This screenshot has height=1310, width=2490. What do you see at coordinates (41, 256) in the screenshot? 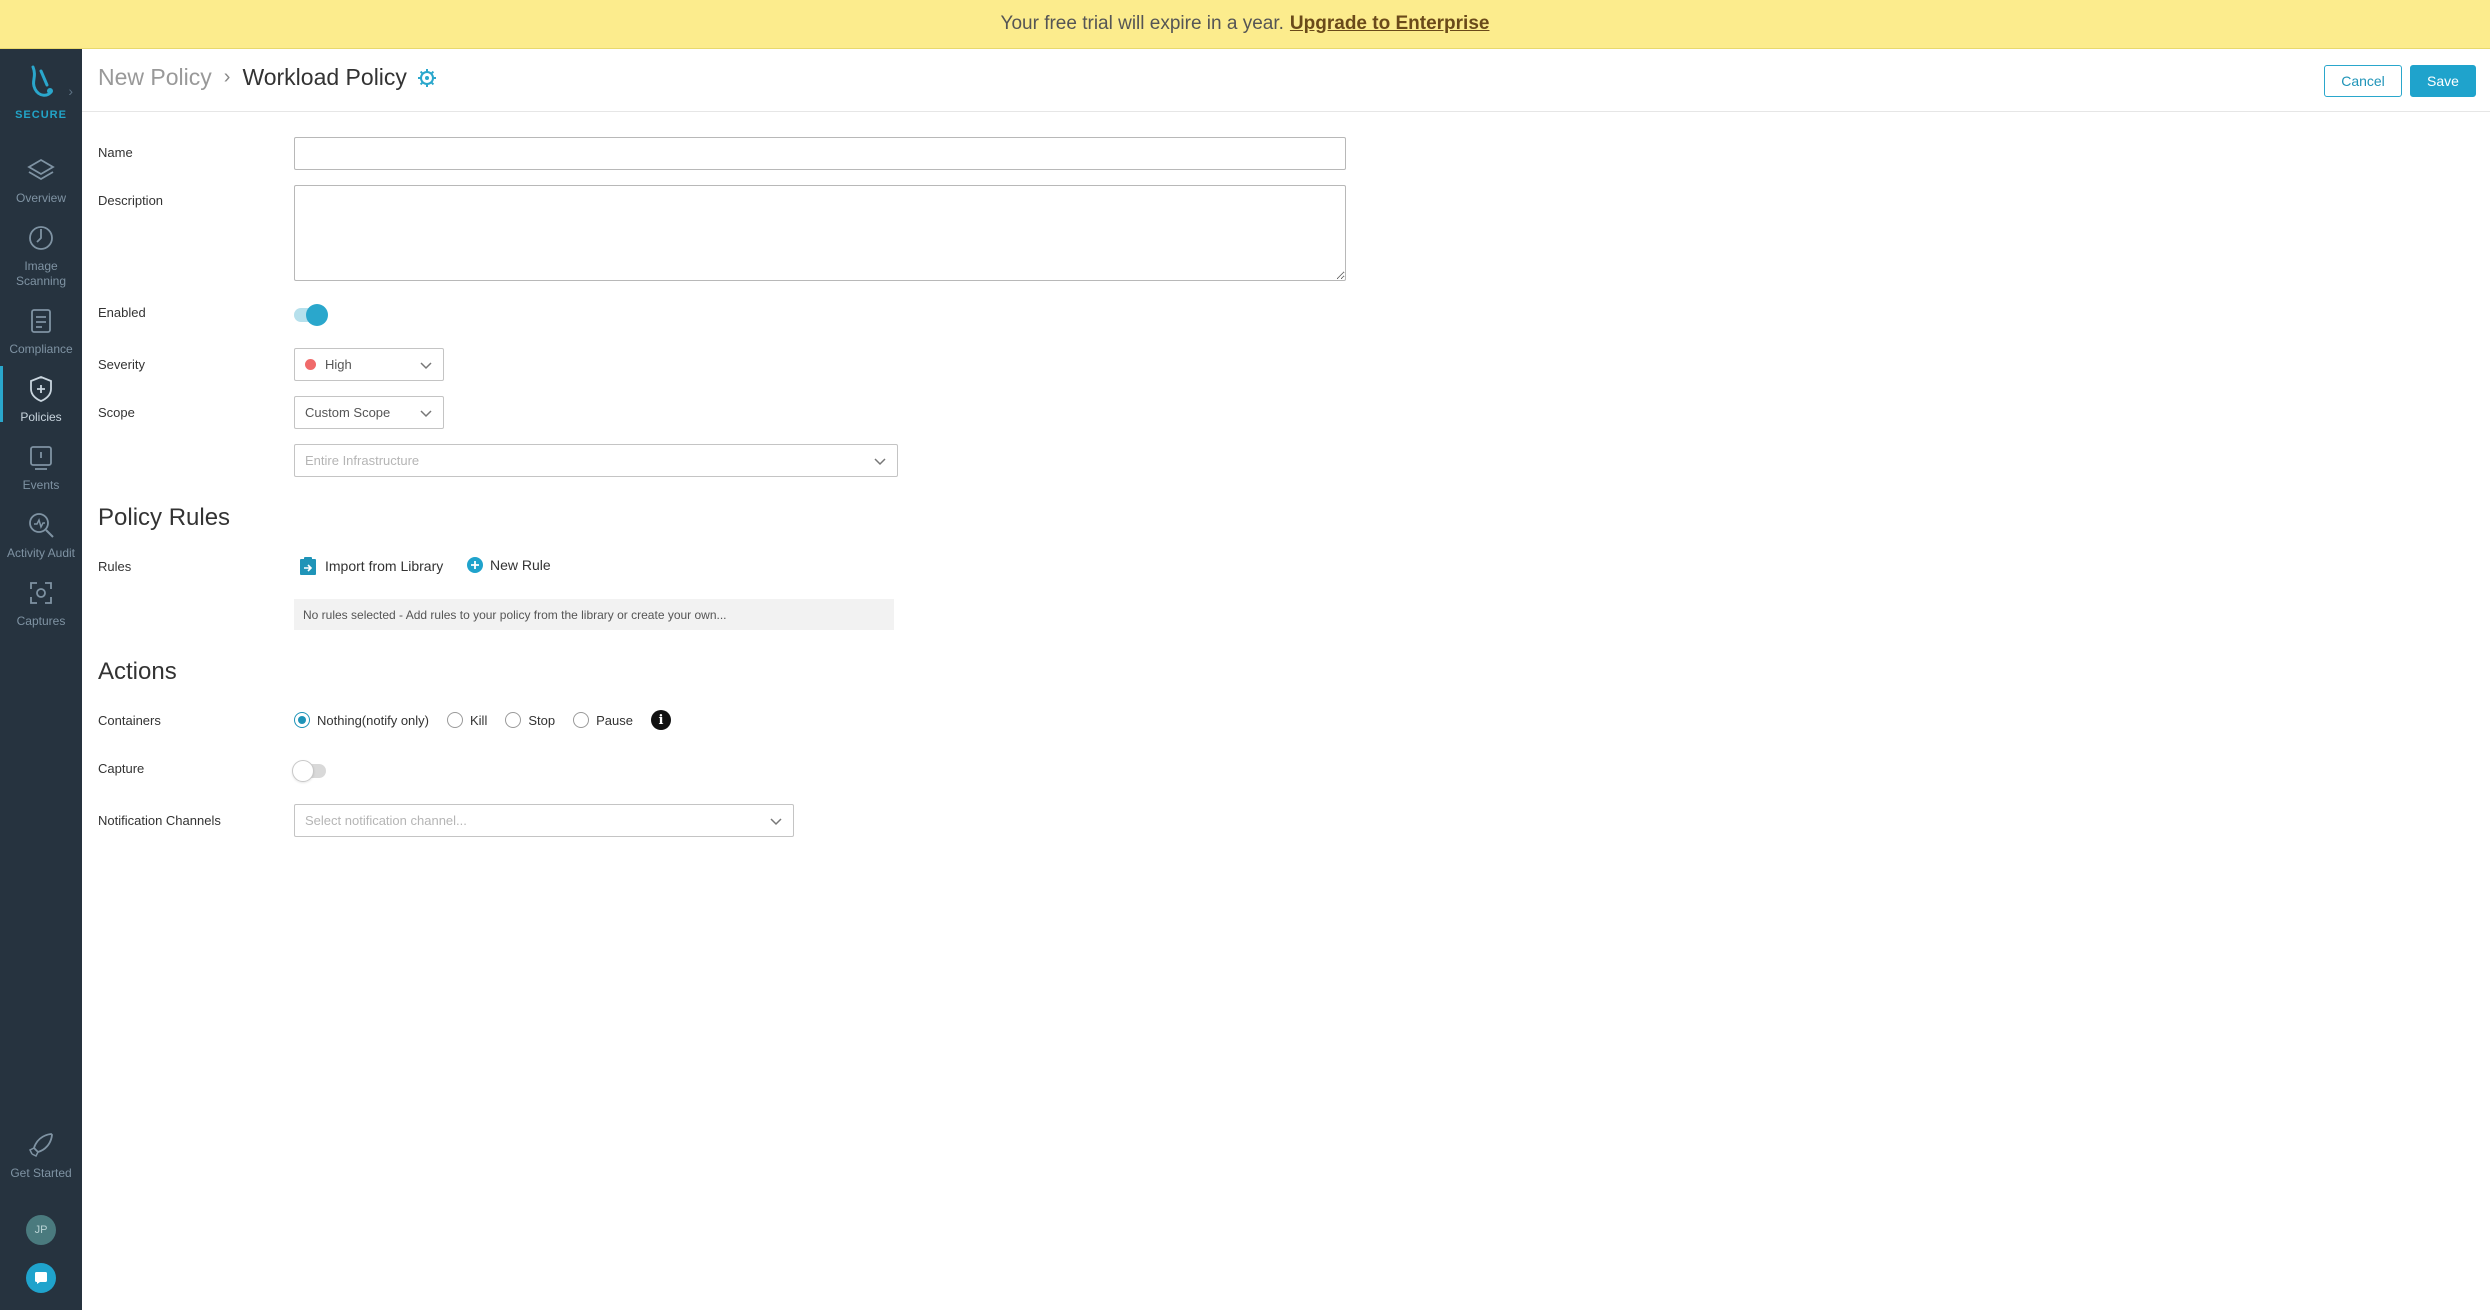
I see `sidebar-item-image-scanning: Image Scanning` at bounding box center [41, 256].